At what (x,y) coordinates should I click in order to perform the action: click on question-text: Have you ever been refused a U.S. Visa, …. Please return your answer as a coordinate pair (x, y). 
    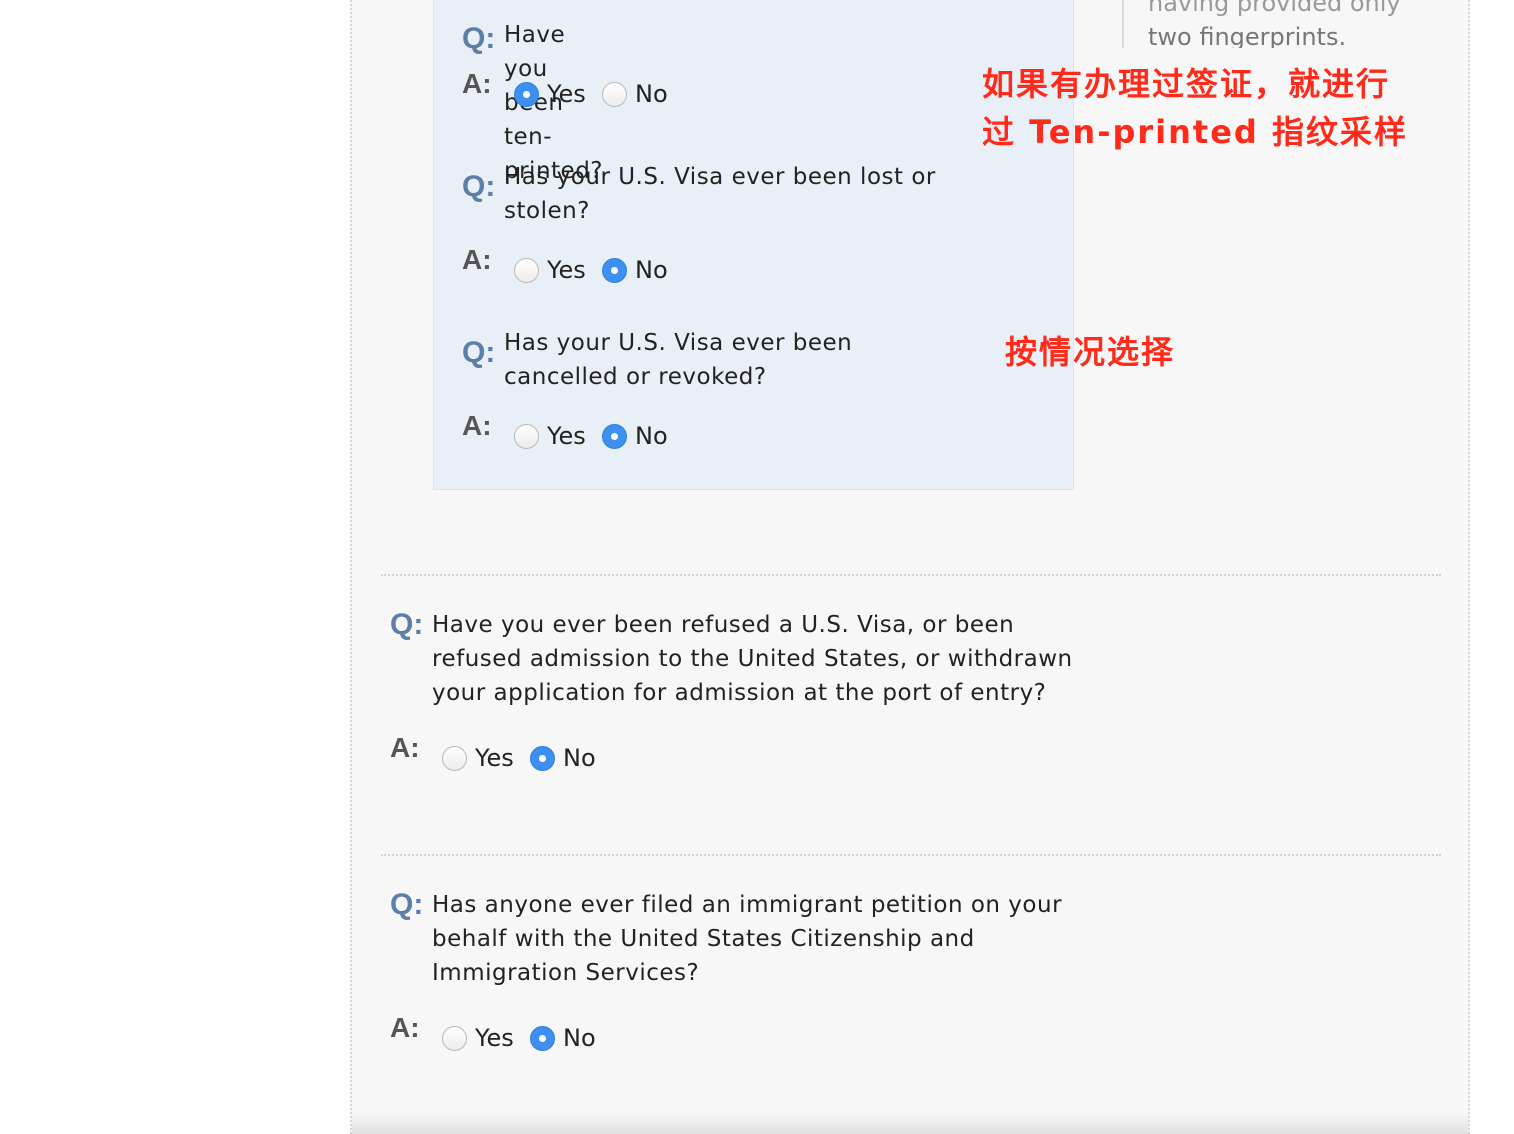
    Looking at the image, I should click on (752, 659).